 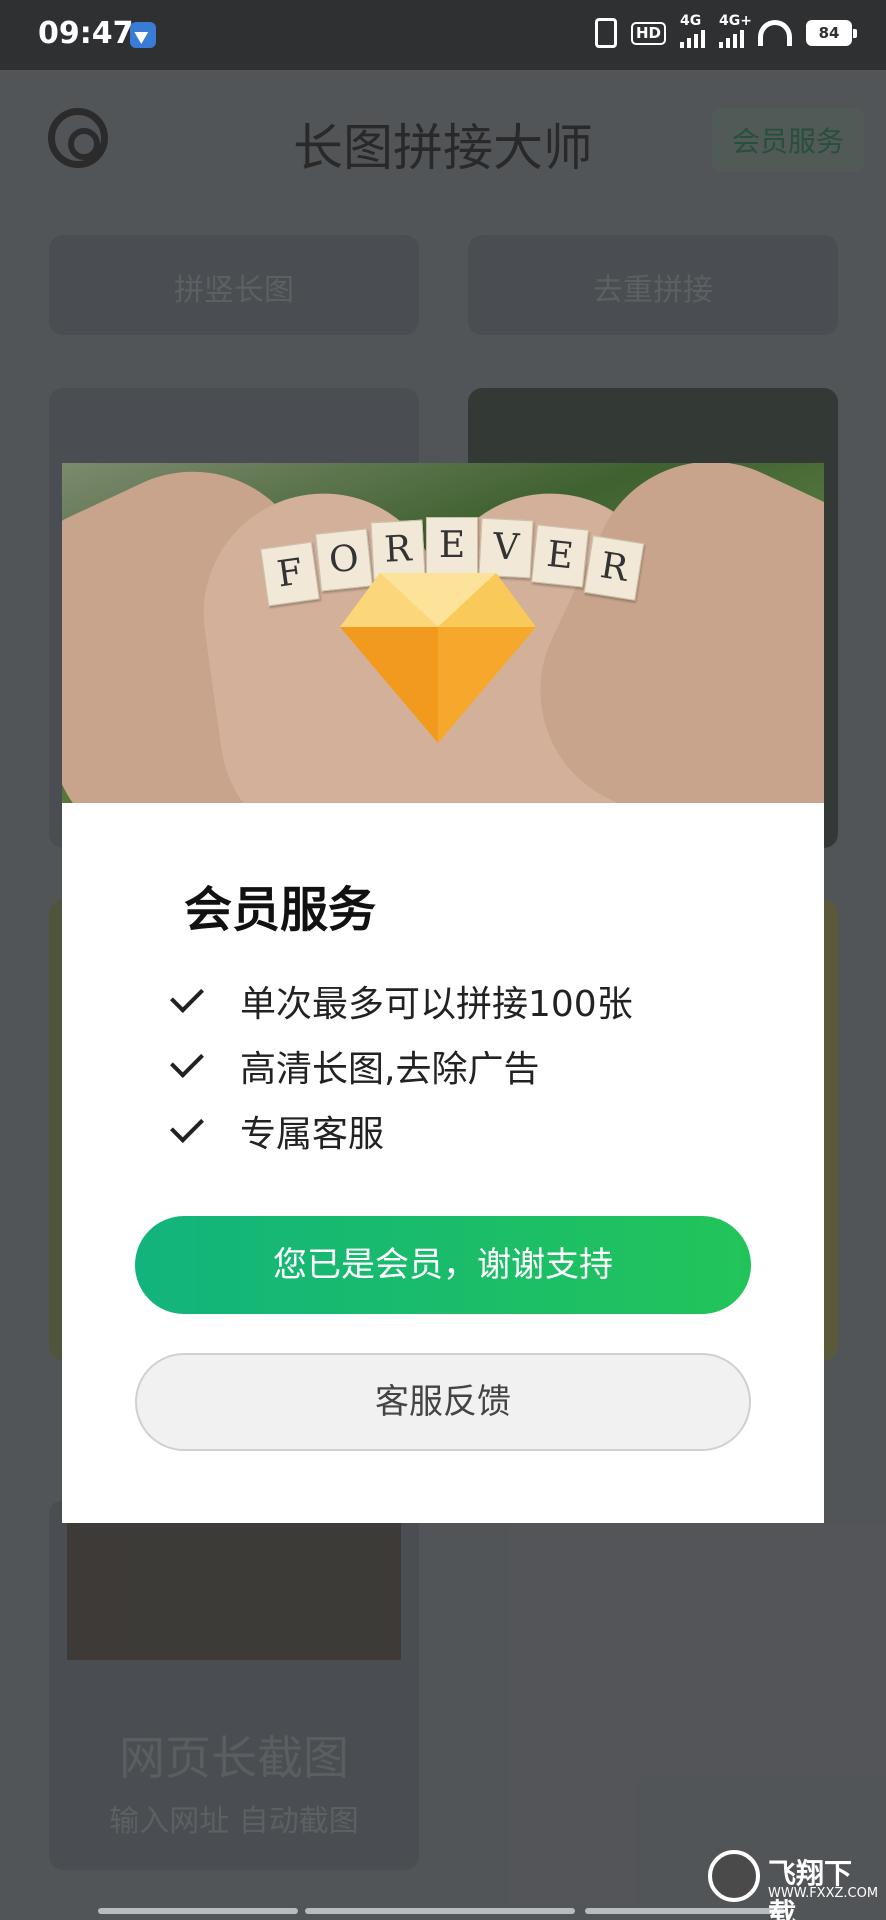 I want to click on vibrate-icon, so click(x=605, y=33).